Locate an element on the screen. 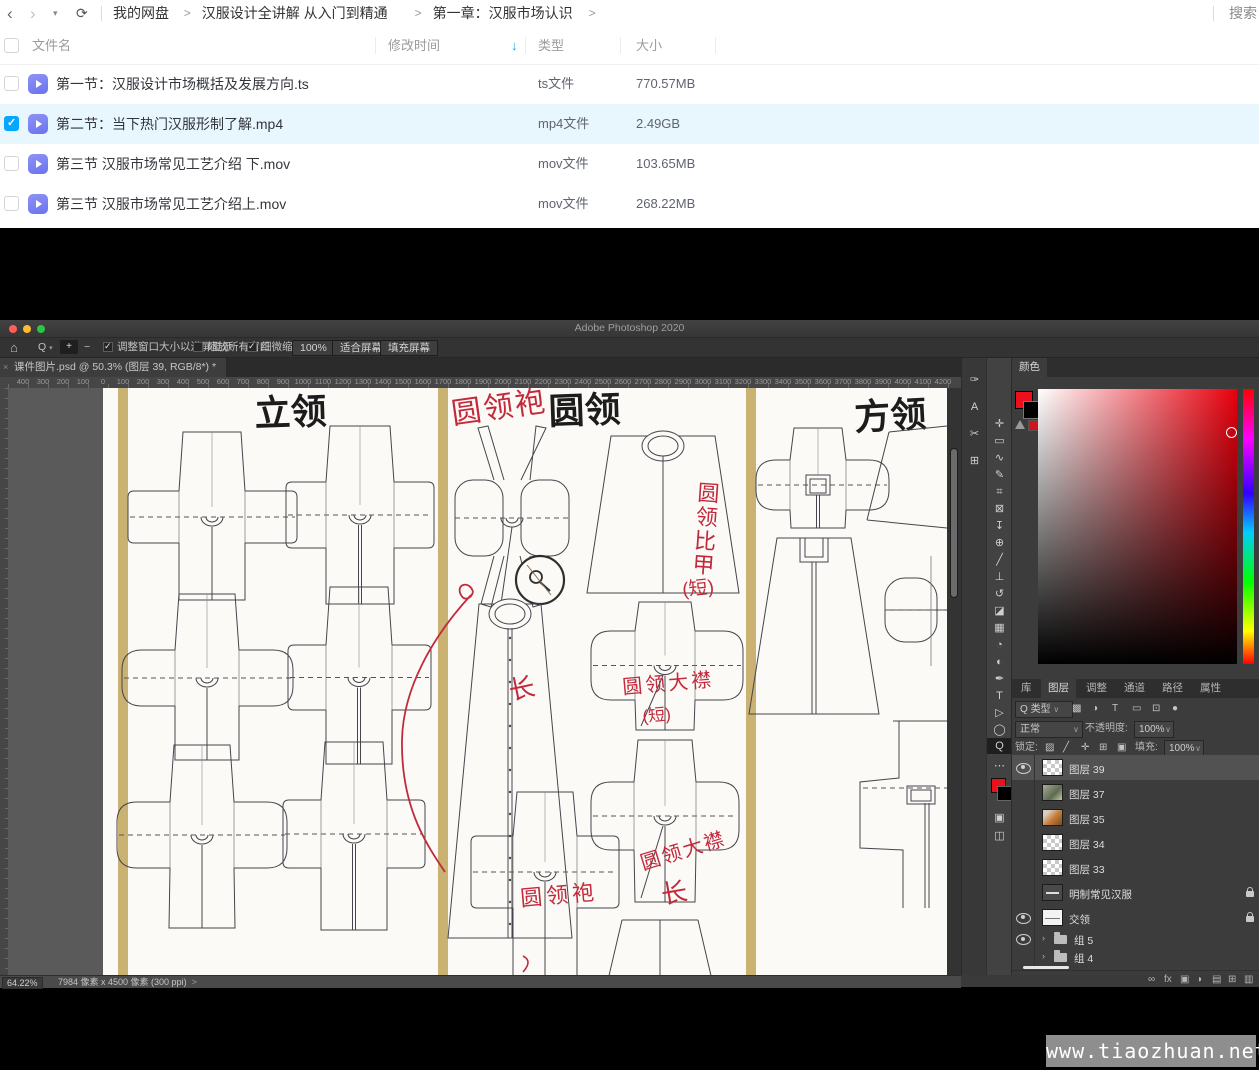 This screenshot has height=1070, width=1259. document-tab: × 课件图片.psd @ 50.3% (图层 39, RGB/8*) * is located at coordinates (113, 367).